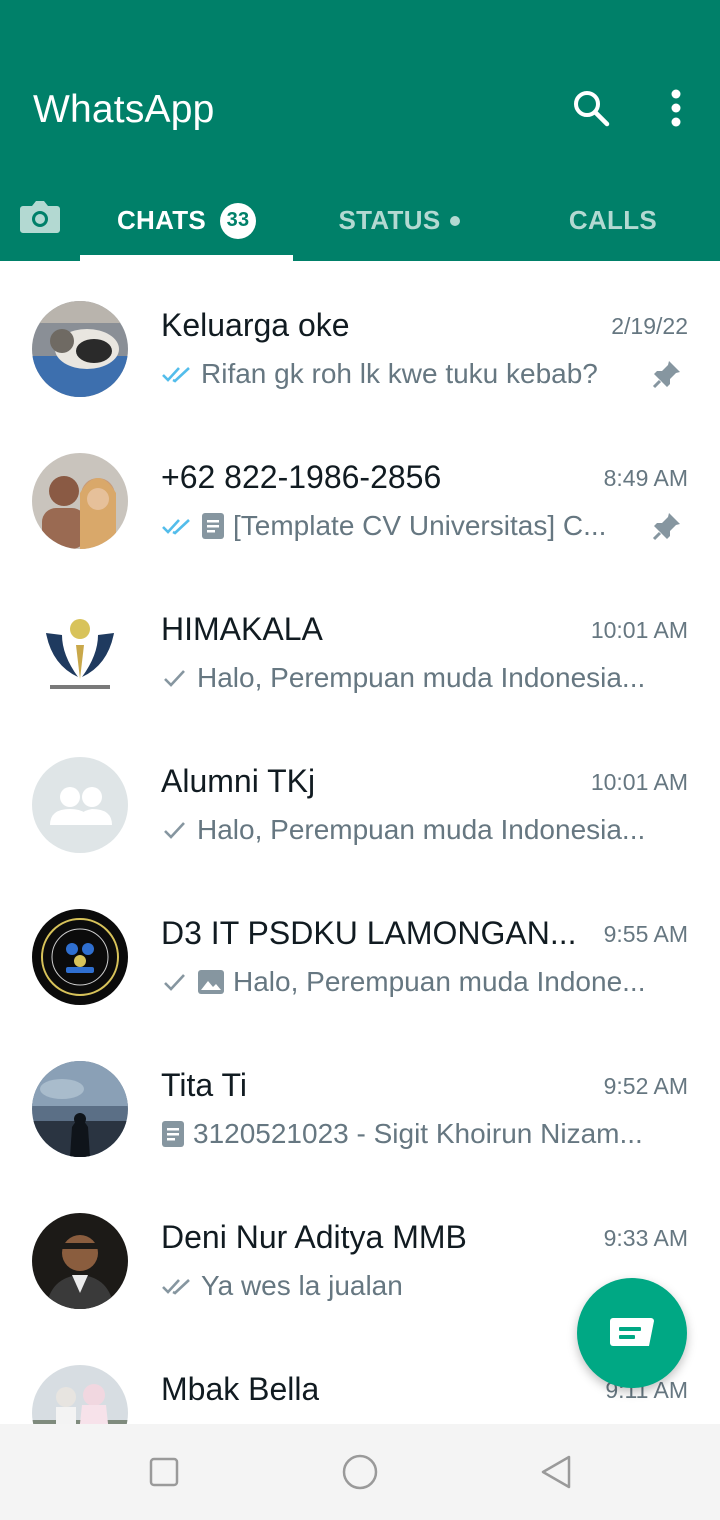  Describe the element at coordinates (242, 629) in the screenshot. I see `chat-name: HIMAKALA` at that location.